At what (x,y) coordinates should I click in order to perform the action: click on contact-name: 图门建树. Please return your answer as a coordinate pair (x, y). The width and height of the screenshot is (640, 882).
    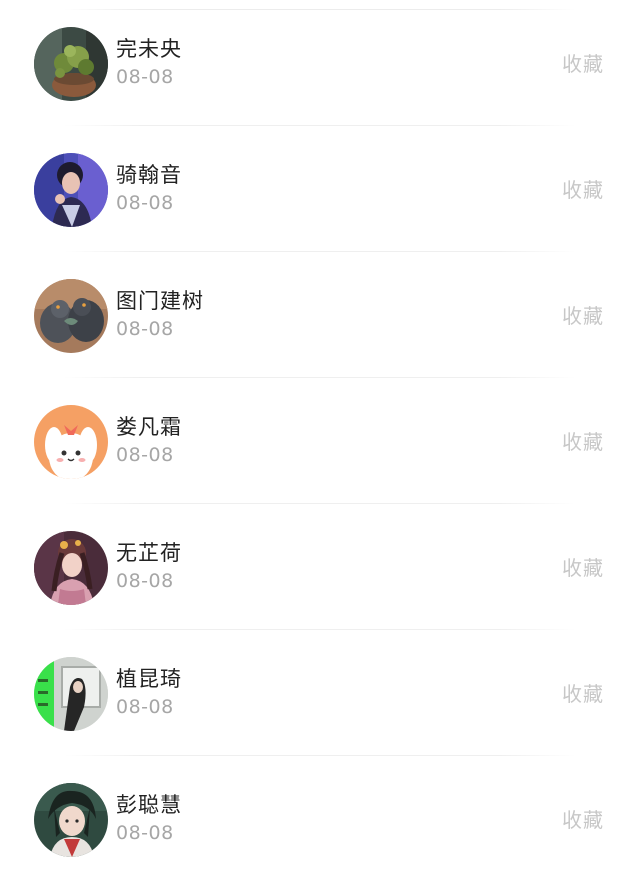
    Looking at the image, I should click on (160, 301).